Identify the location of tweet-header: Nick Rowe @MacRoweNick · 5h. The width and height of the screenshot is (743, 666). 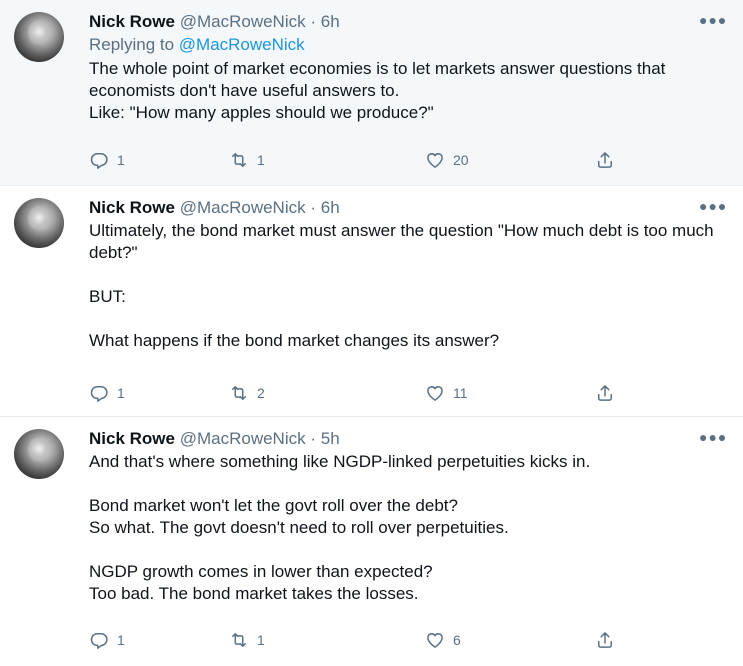
(406, 439).